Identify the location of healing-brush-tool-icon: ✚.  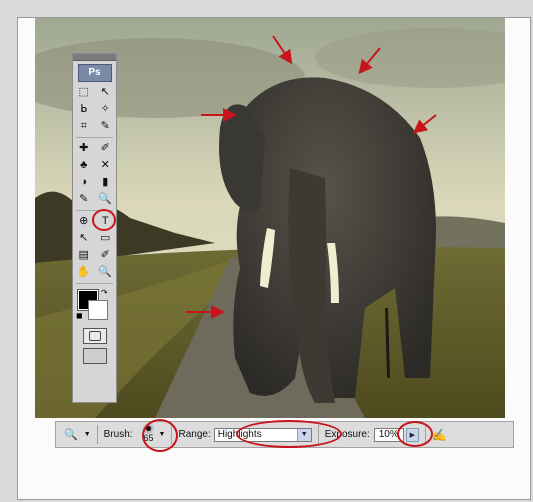
(84, 148).